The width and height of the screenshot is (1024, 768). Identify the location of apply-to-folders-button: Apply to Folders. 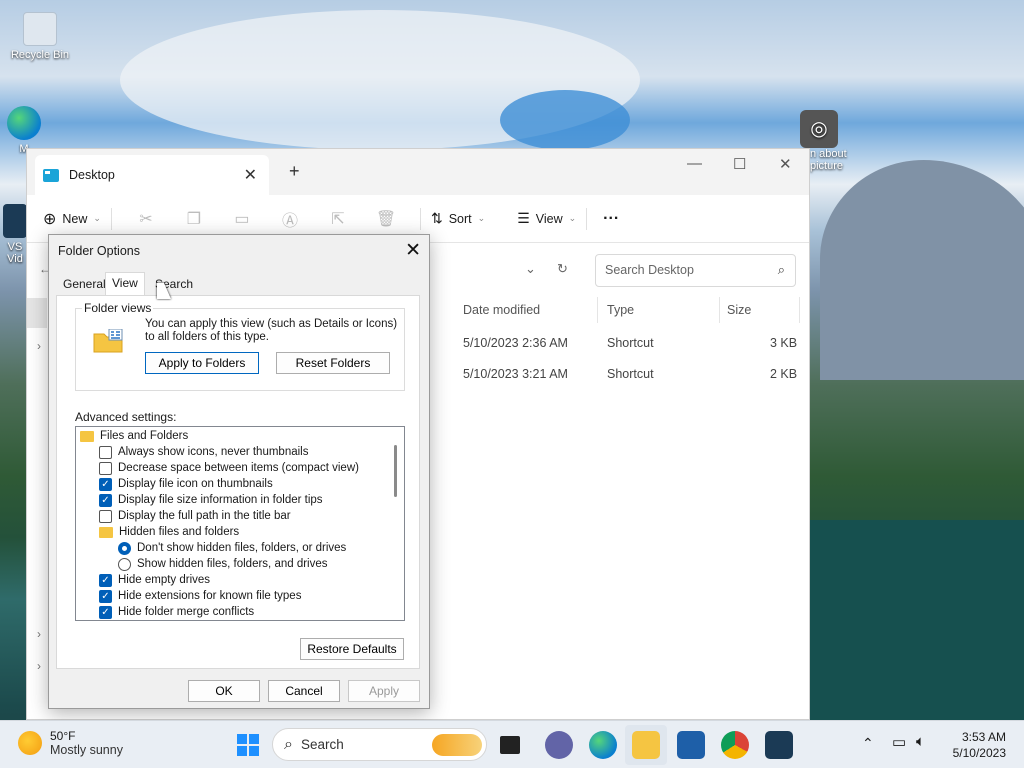
(202, 363).